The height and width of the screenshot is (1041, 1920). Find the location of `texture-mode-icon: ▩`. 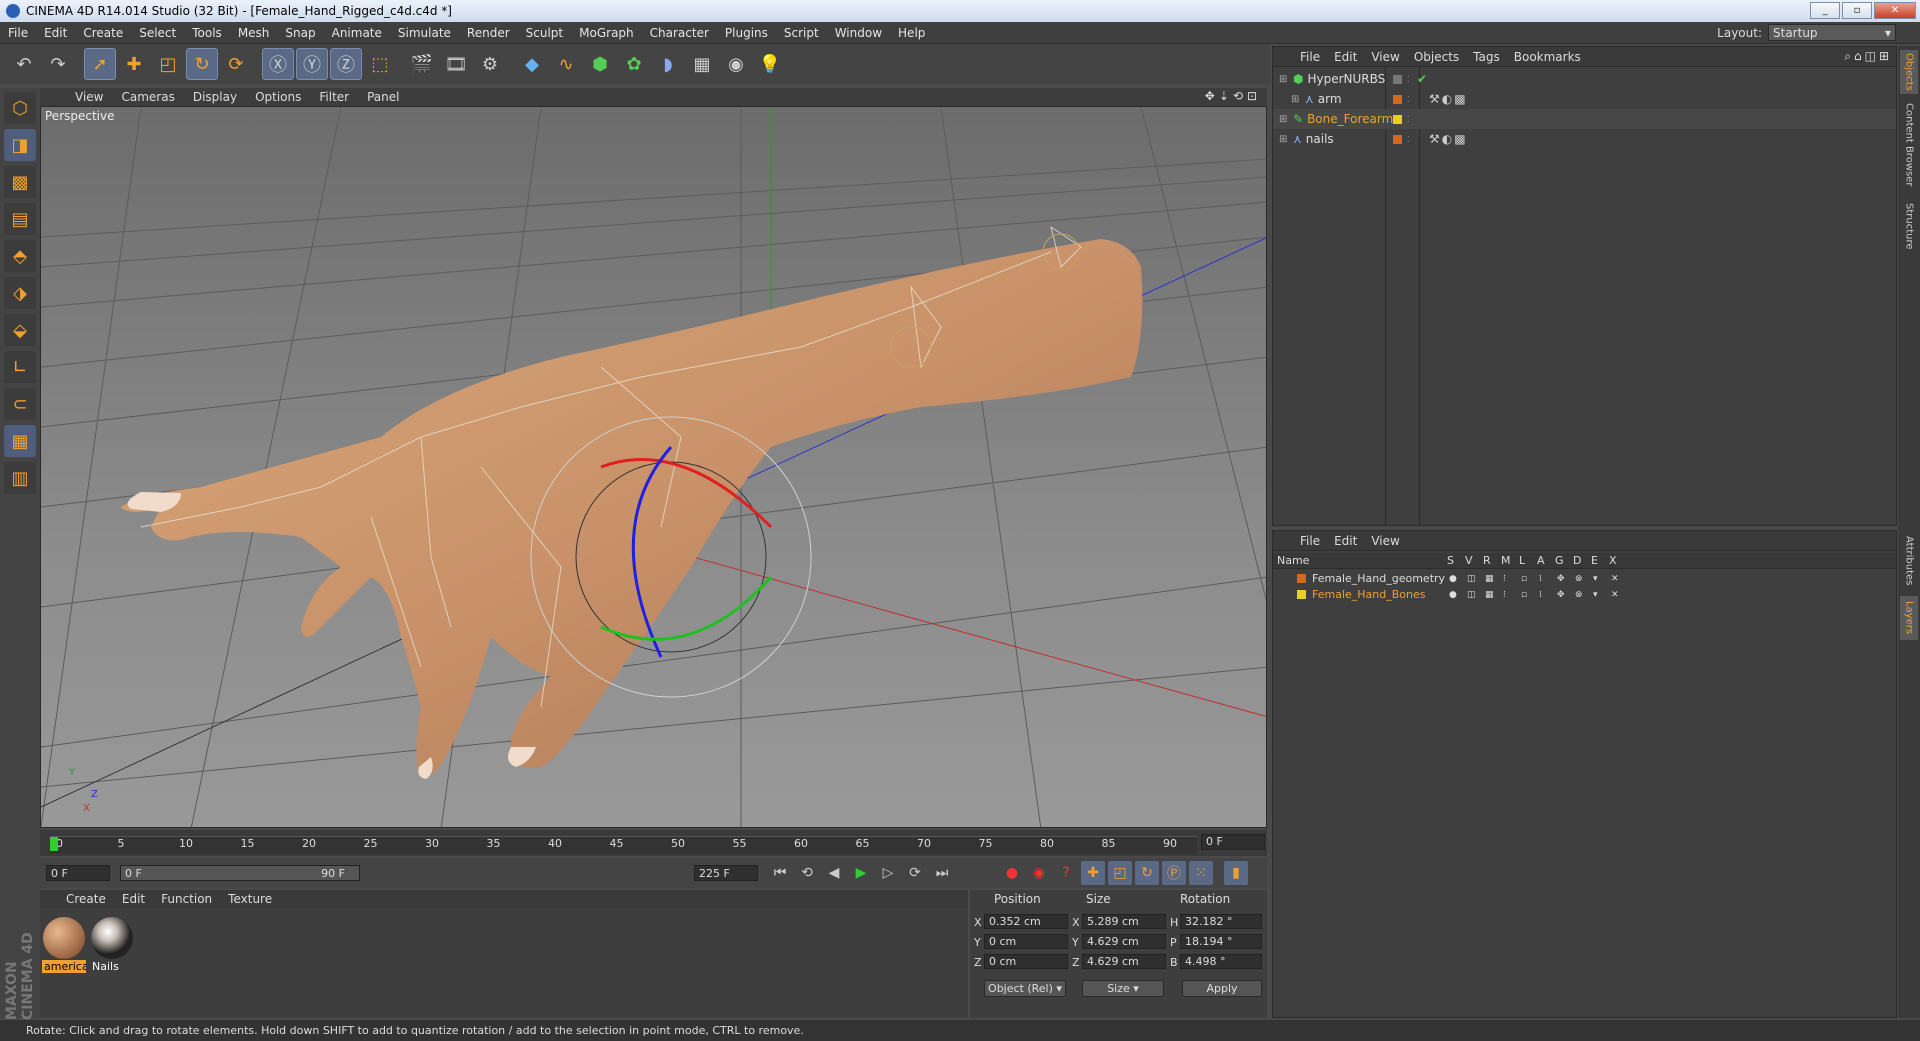

texture-mode-icon: ▩ is located at coordinates (20, 182).